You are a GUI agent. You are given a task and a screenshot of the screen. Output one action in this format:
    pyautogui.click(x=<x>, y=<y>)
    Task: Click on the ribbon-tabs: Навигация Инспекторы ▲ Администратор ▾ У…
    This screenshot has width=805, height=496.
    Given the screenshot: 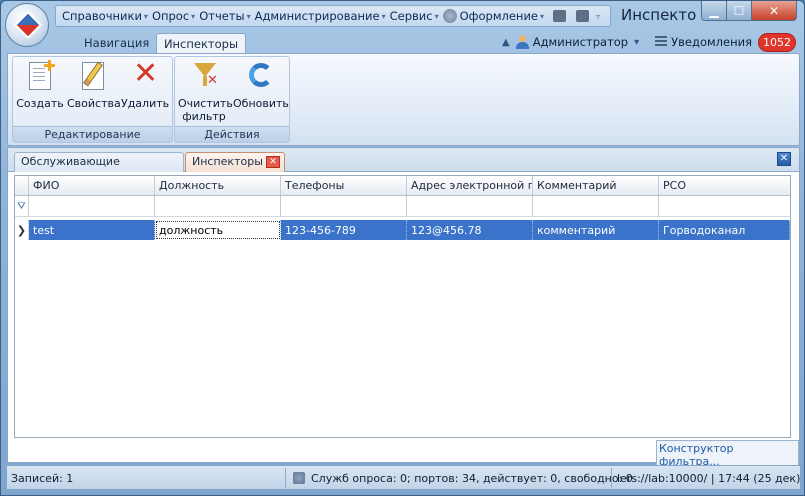 What is the action you would take?
    pyautogui.click(x=403, y=42)
    